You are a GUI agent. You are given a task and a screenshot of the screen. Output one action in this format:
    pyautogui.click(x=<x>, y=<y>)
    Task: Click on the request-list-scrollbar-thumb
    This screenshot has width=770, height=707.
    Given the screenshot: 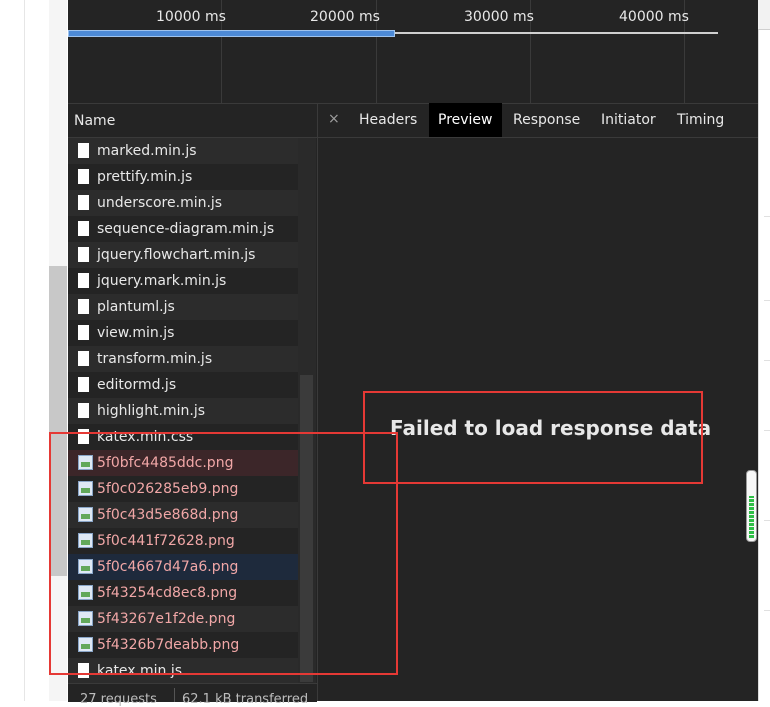 What is the action you would take?
    pyautogui.click(x=306, y=528)
    